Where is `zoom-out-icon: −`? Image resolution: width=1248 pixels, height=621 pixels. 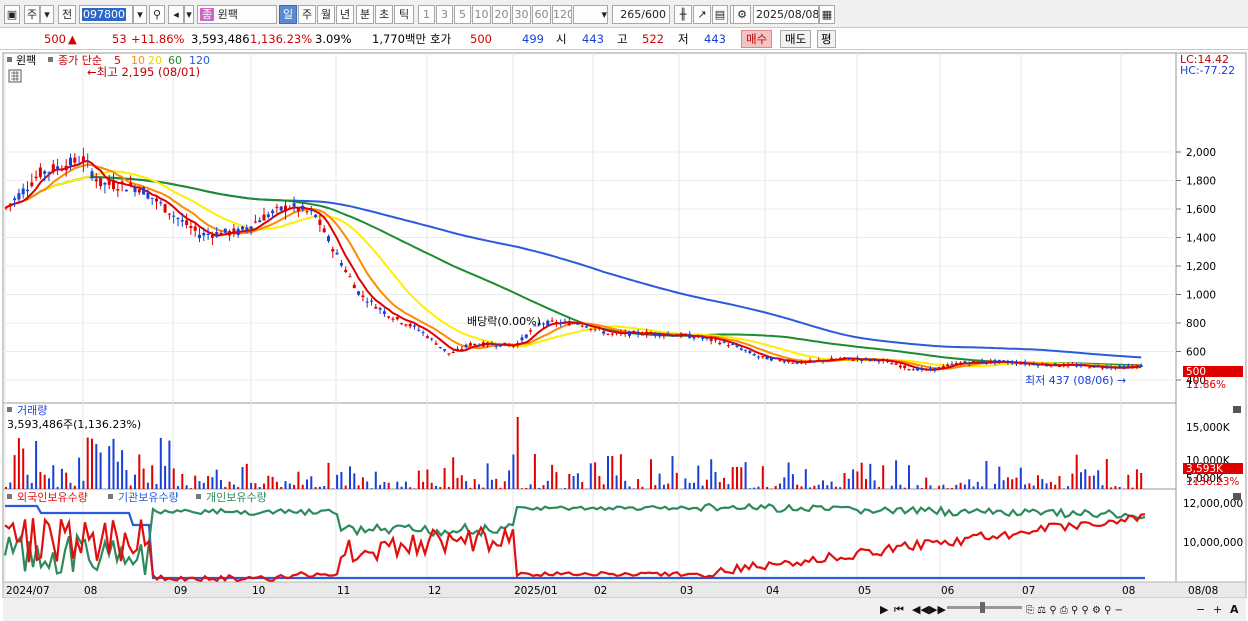
zoom-out-icon: − is located at coordinates (1200, 609).